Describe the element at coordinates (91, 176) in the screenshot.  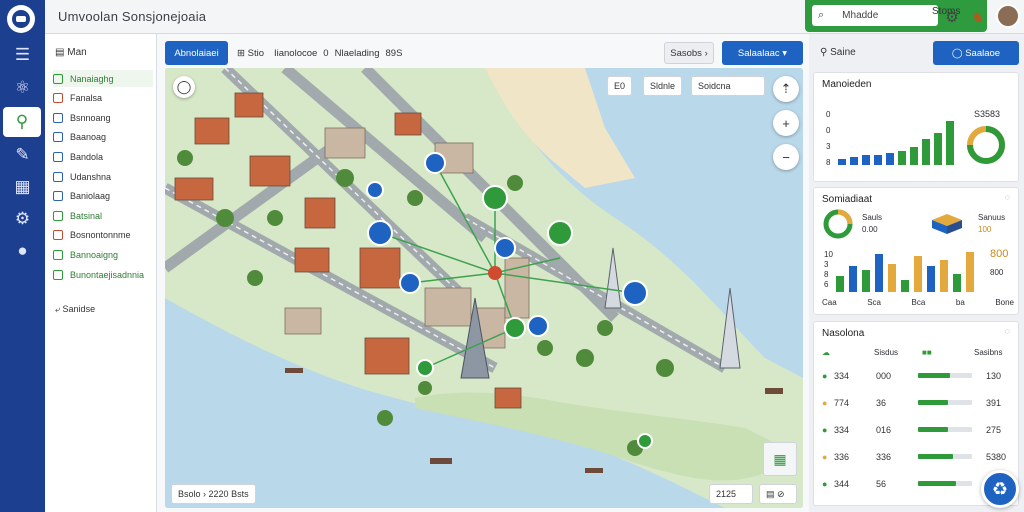
I see `sidebar-item-label: Udanshna` at that location.